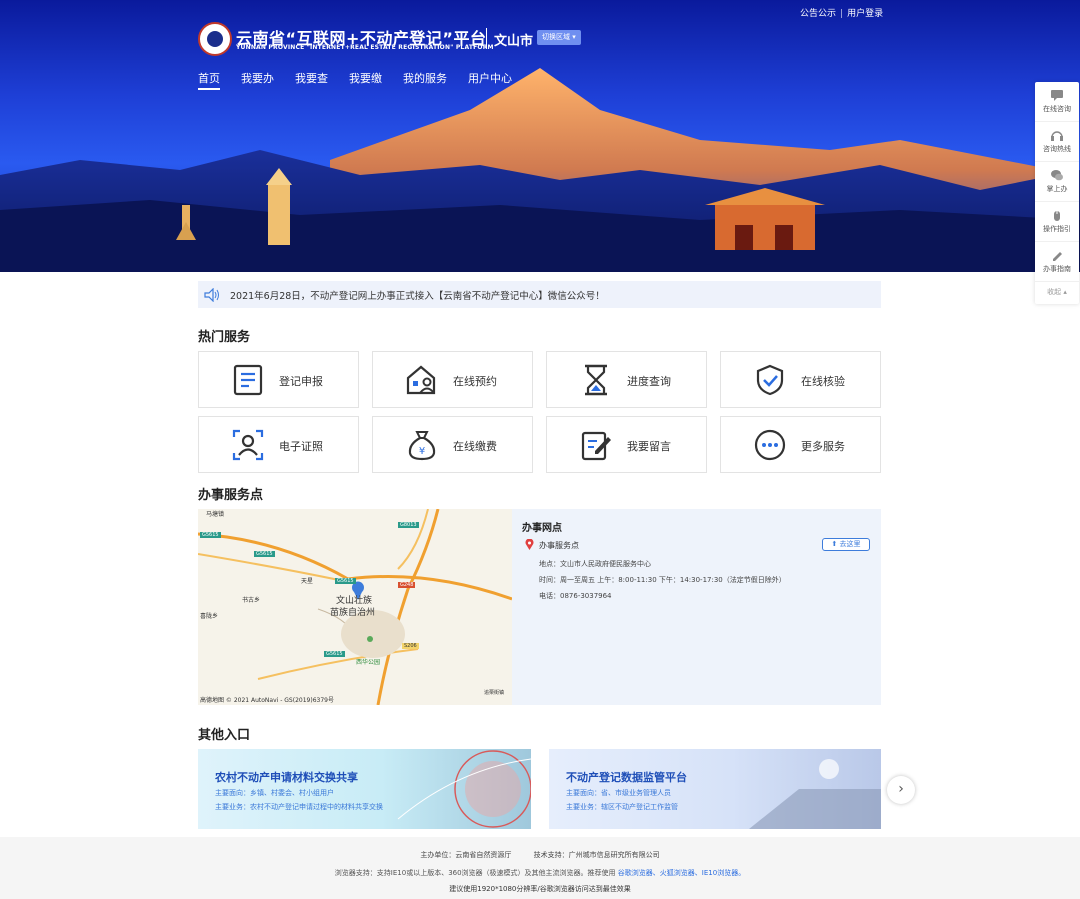  I want to click on hot-services-title: 热门服务, so click(224, 337).